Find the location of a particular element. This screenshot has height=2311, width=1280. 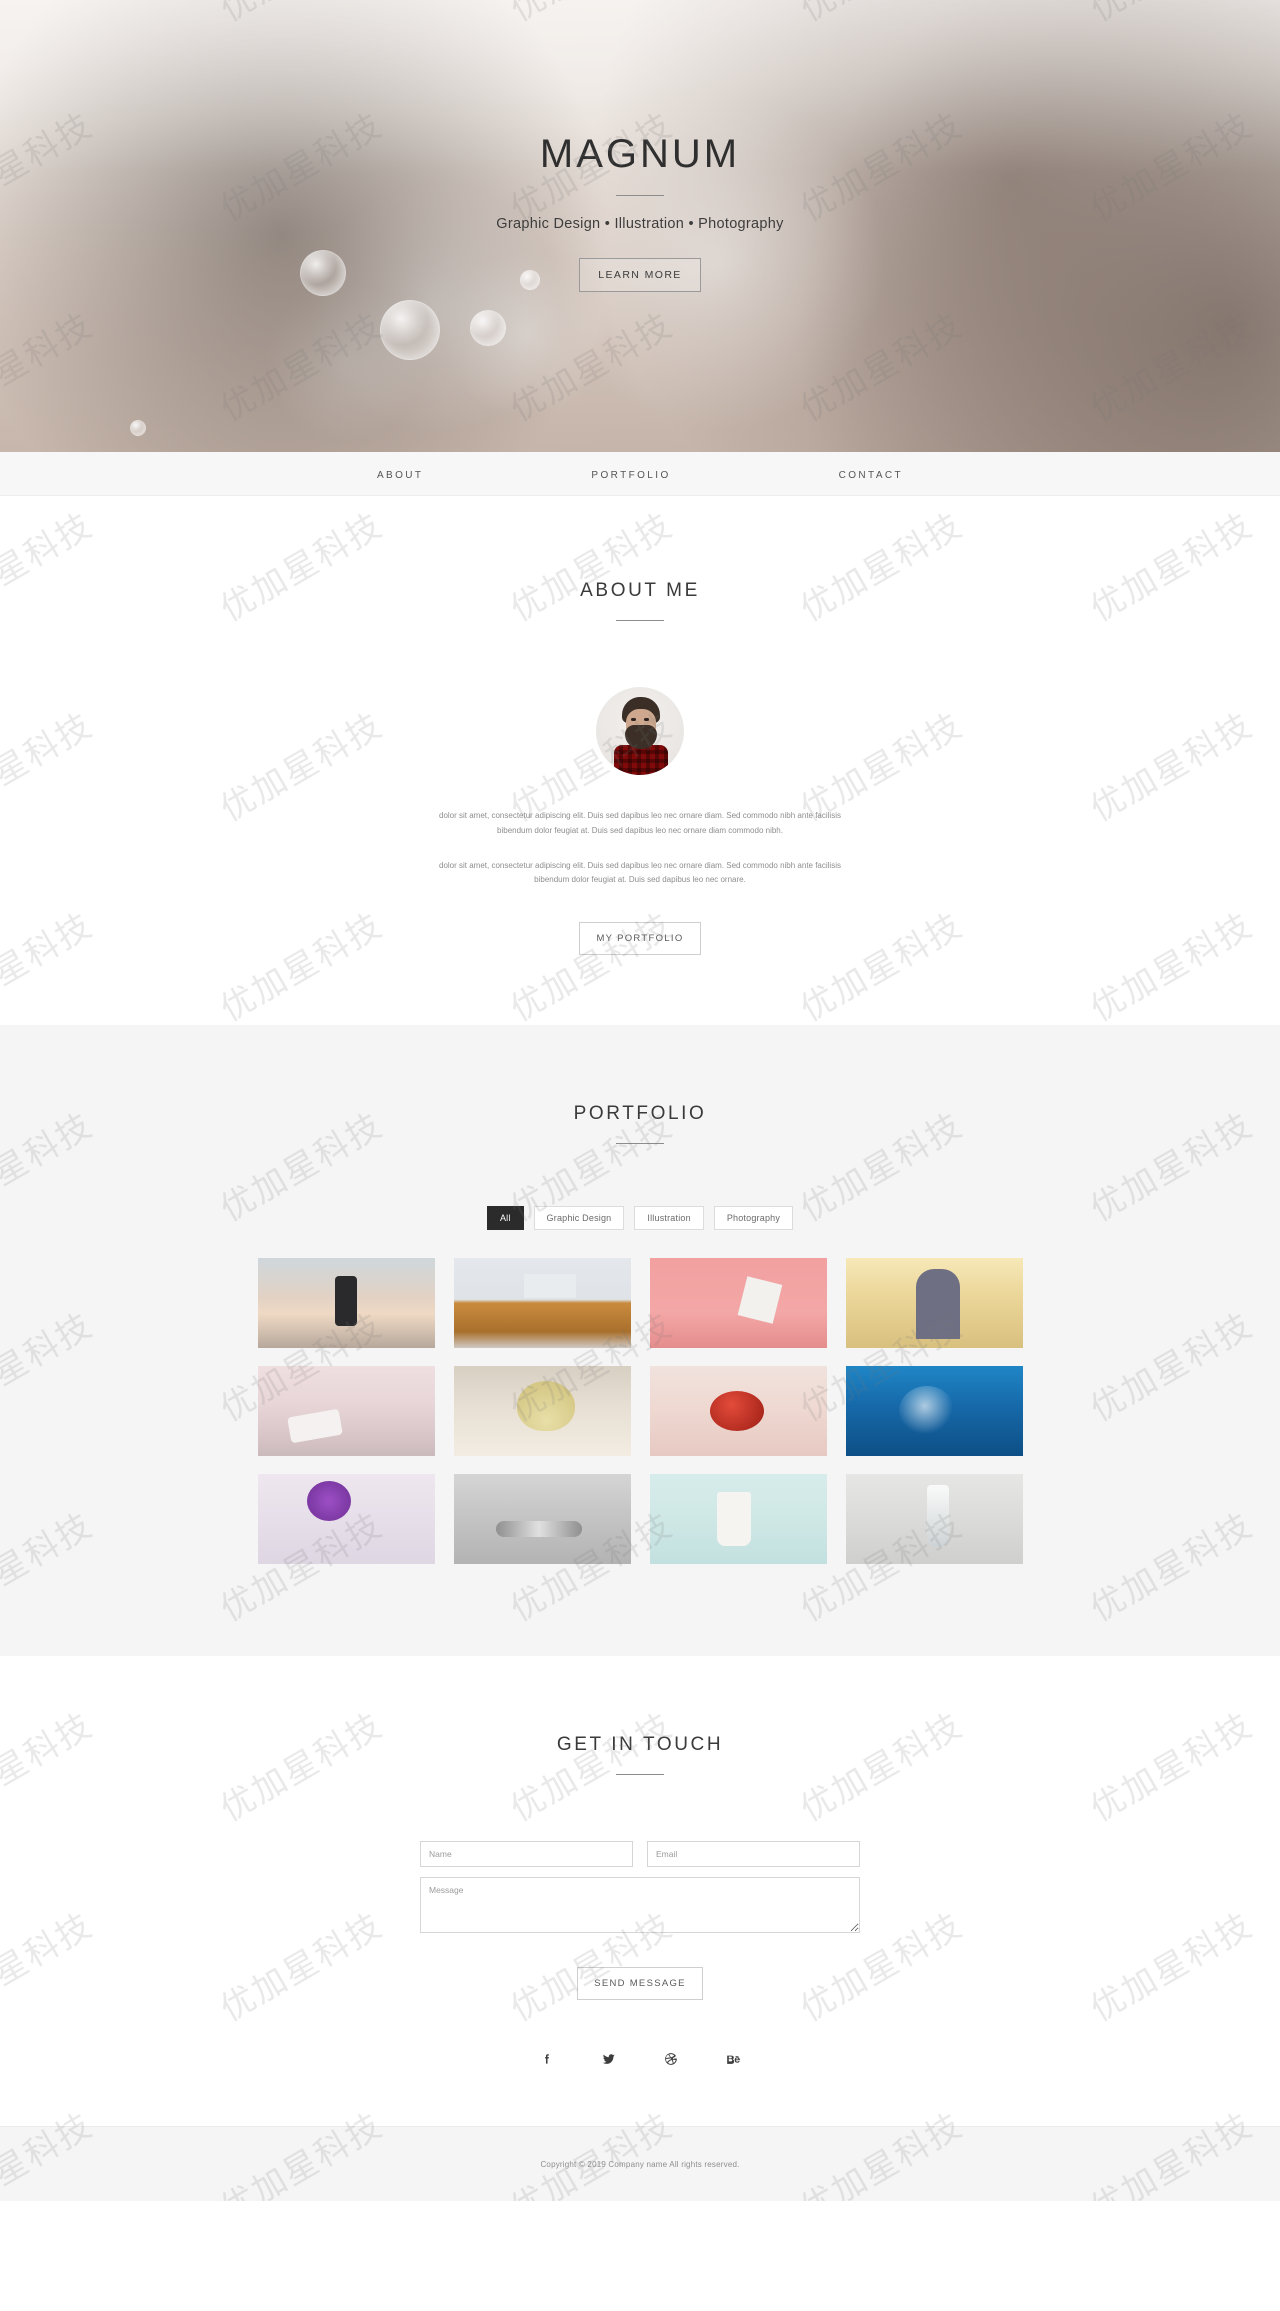

about-divider is located at coordinates (640, 620).